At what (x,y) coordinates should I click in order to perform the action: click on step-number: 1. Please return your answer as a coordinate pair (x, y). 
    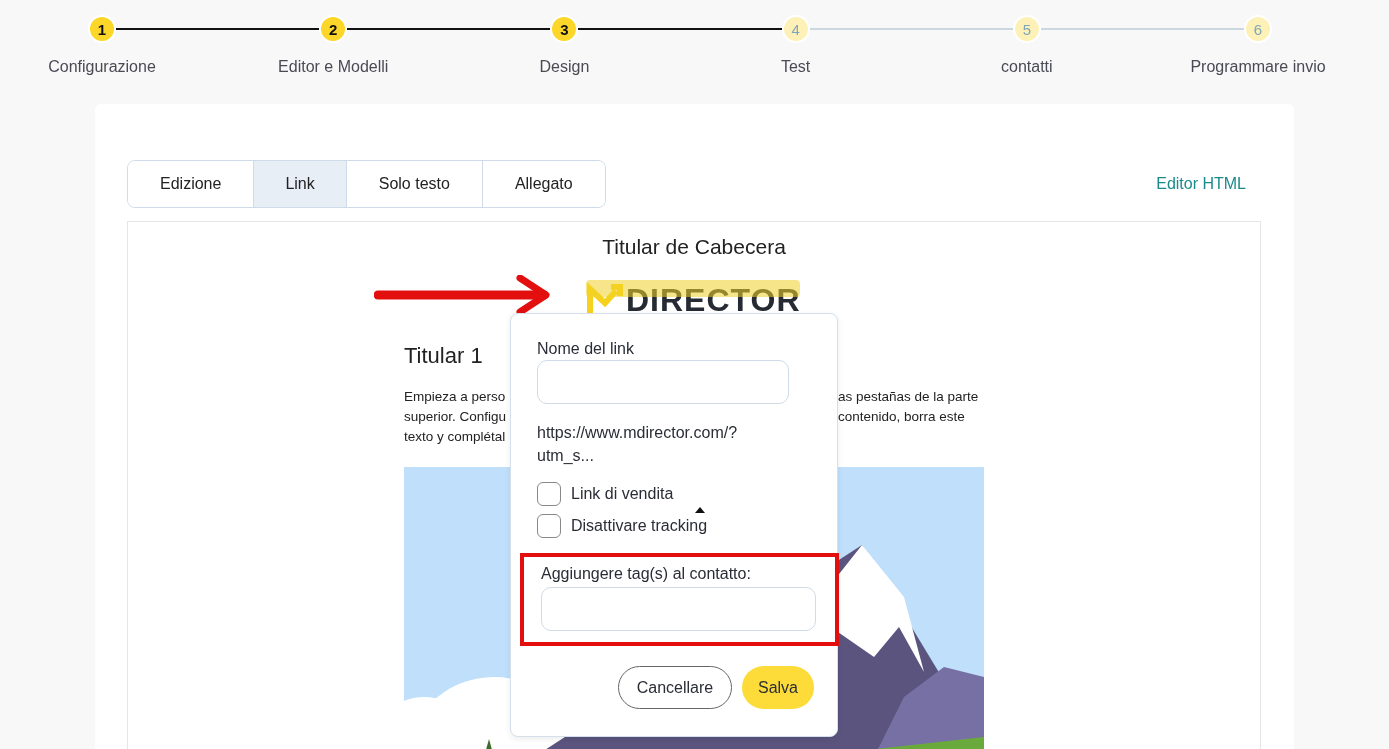
    Looking at the image, I should click on (102, 29).